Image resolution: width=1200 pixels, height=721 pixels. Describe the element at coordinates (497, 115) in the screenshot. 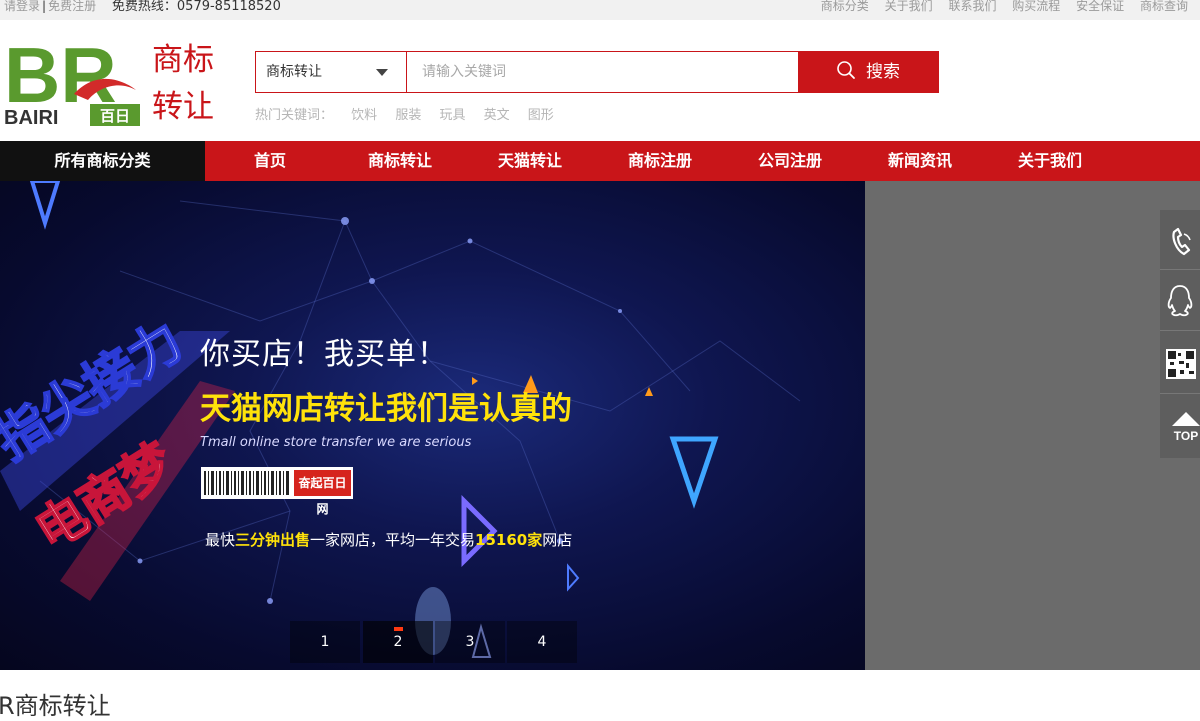

I see `hot-keyword-english: 英文` at that location.